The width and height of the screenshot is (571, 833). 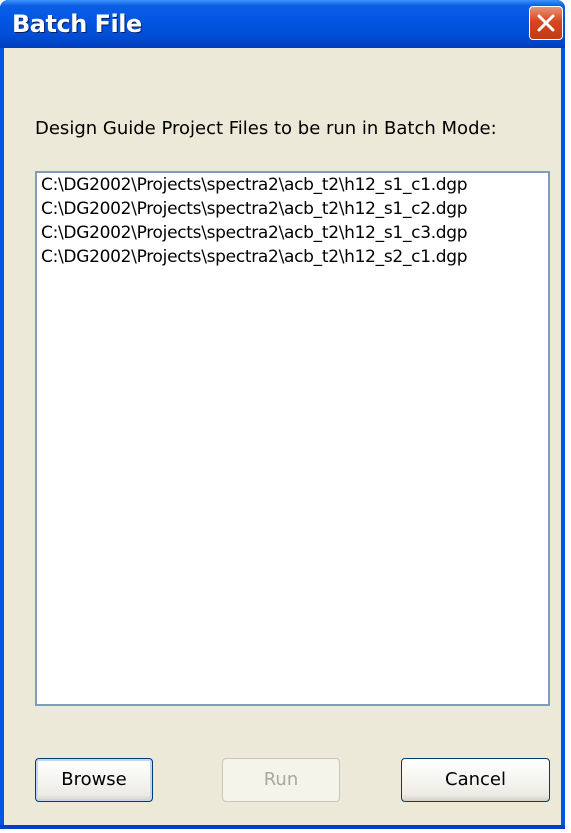 I want to click on window-frame-right, so click(x=563, y=438).